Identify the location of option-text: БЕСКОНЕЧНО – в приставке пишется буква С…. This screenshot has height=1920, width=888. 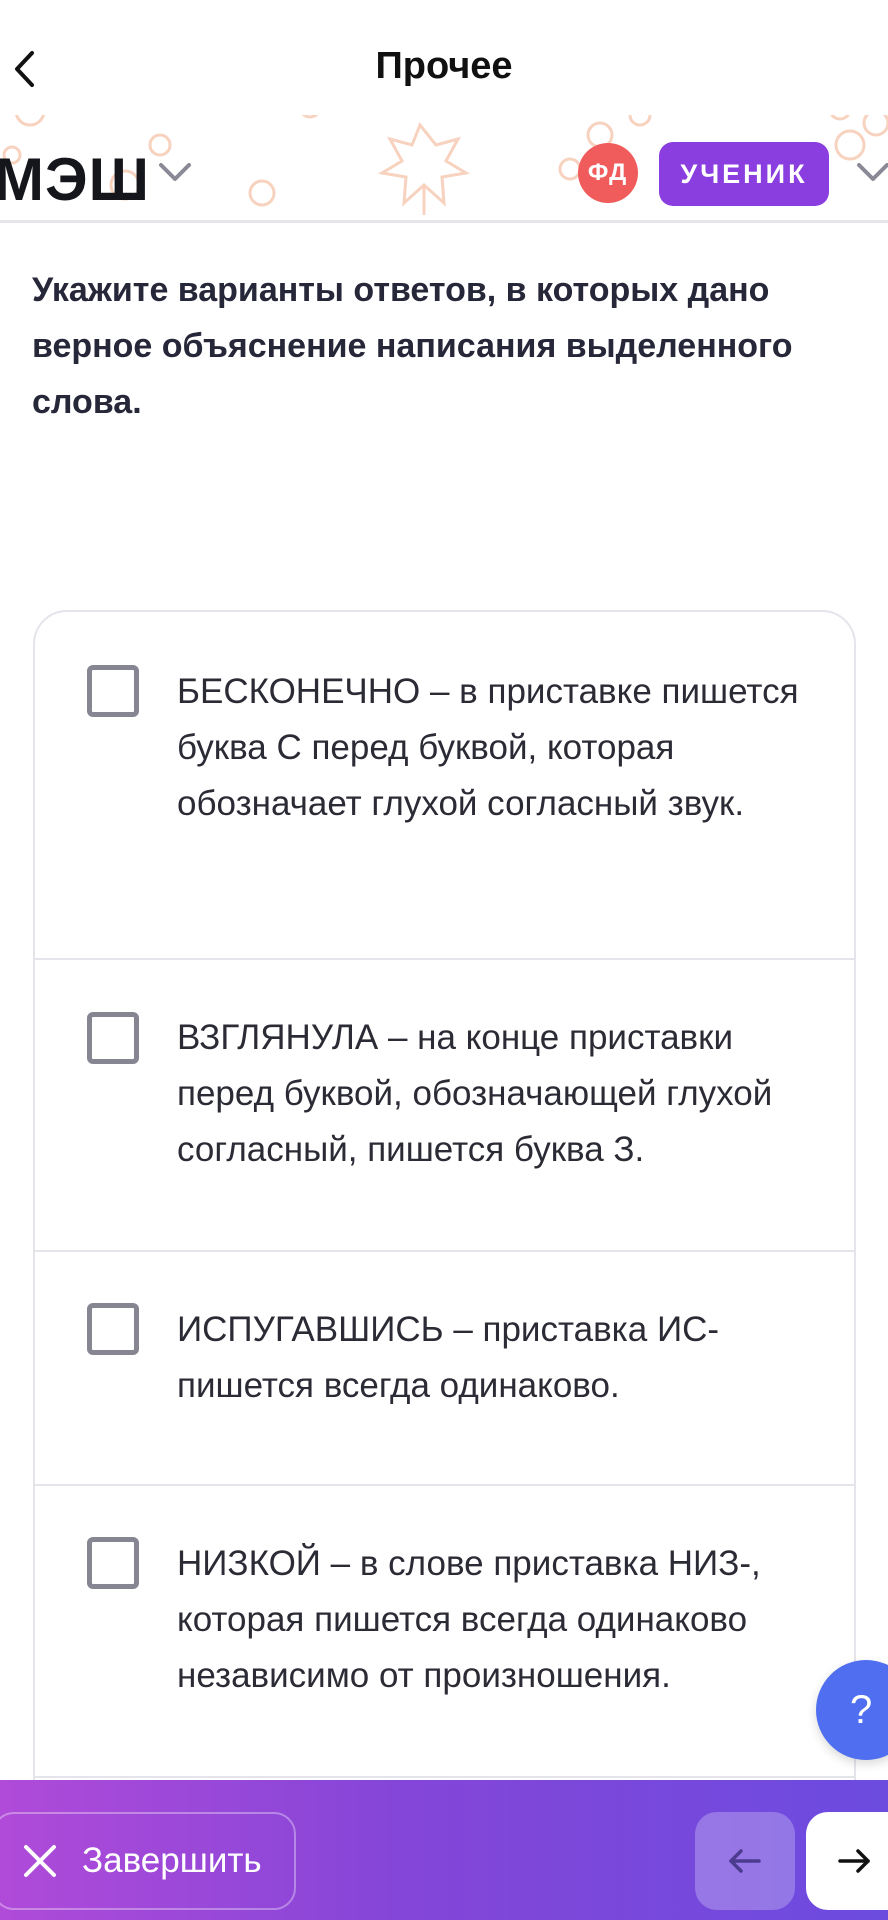
(488, 747).